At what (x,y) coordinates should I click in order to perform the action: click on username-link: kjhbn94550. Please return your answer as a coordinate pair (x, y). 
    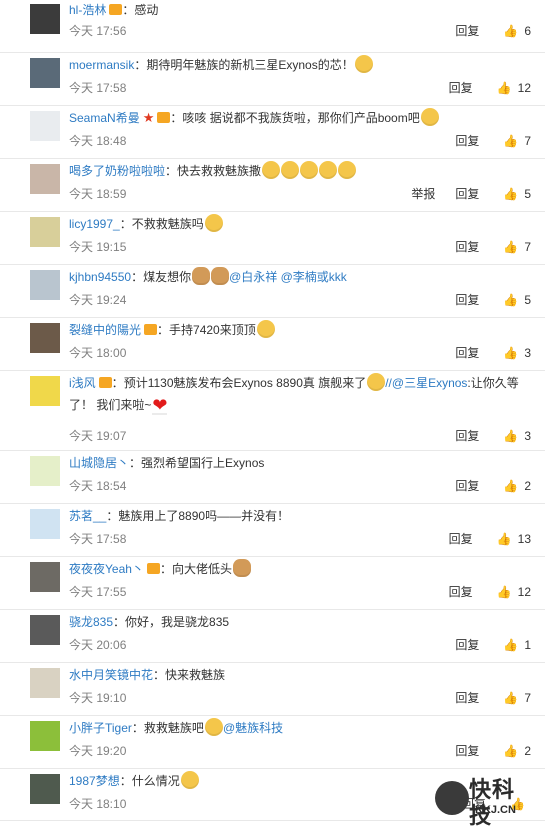
    Looking at the image, I should click on (100, 277).